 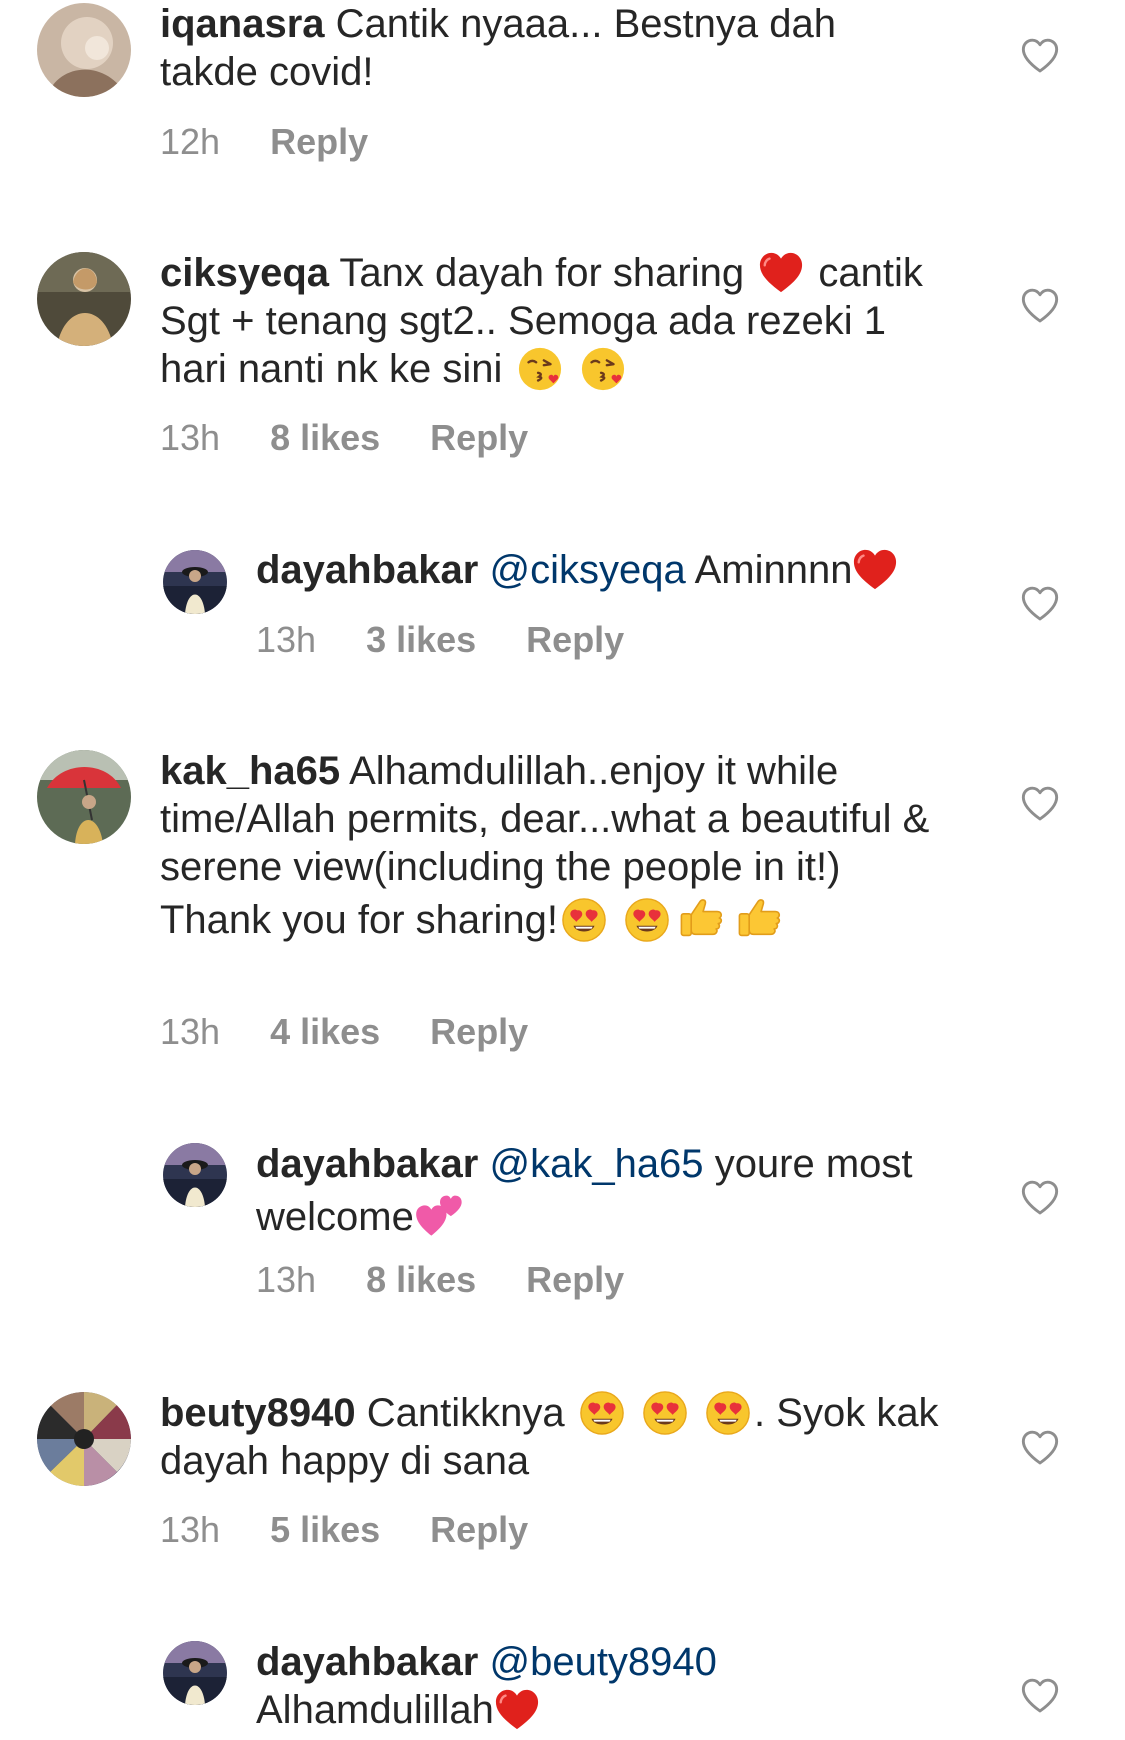 I want to click on comment-username: beuty8940, so click(x=258, y=1413).